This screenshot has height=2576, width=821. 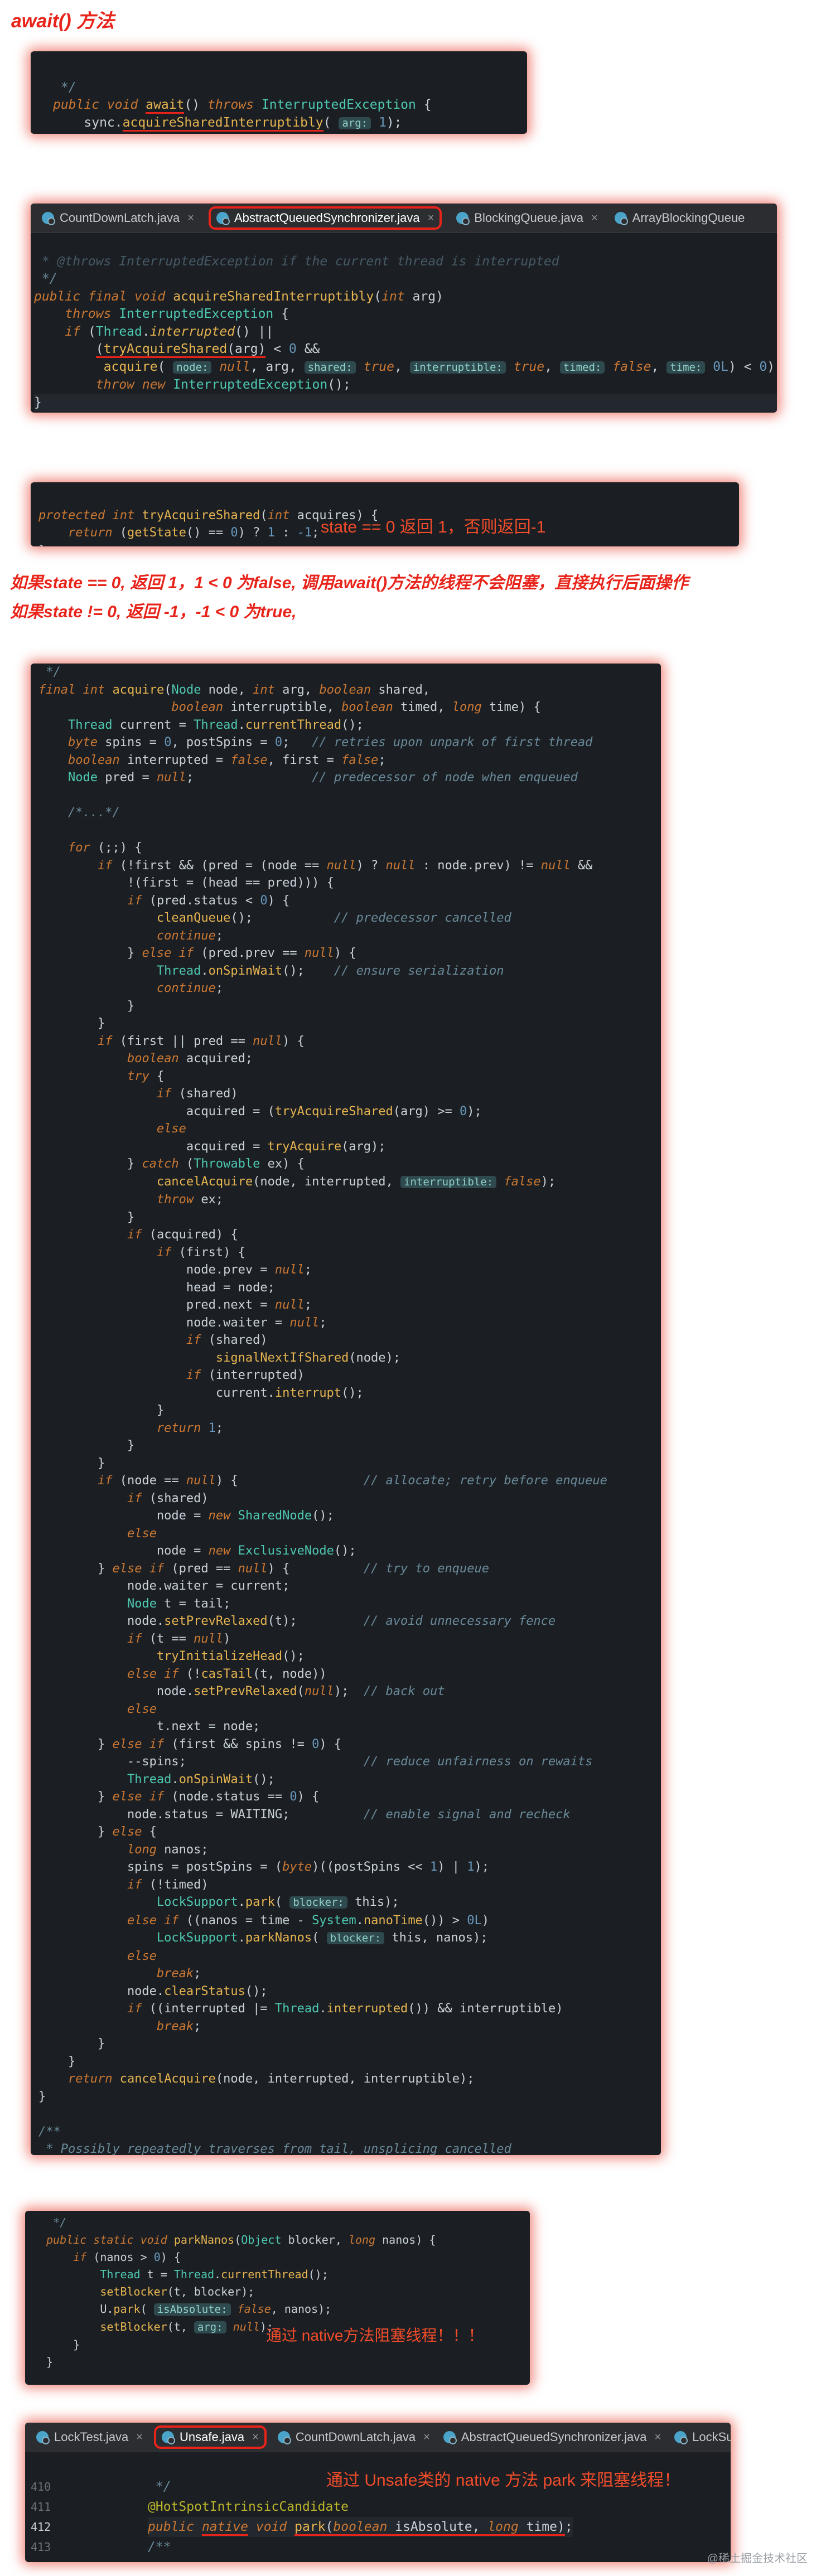 What do you see at coordinates (179, 1638) in the screenshot?
I see `code-line: if (t == null)` at bounding box center [179, 1638].